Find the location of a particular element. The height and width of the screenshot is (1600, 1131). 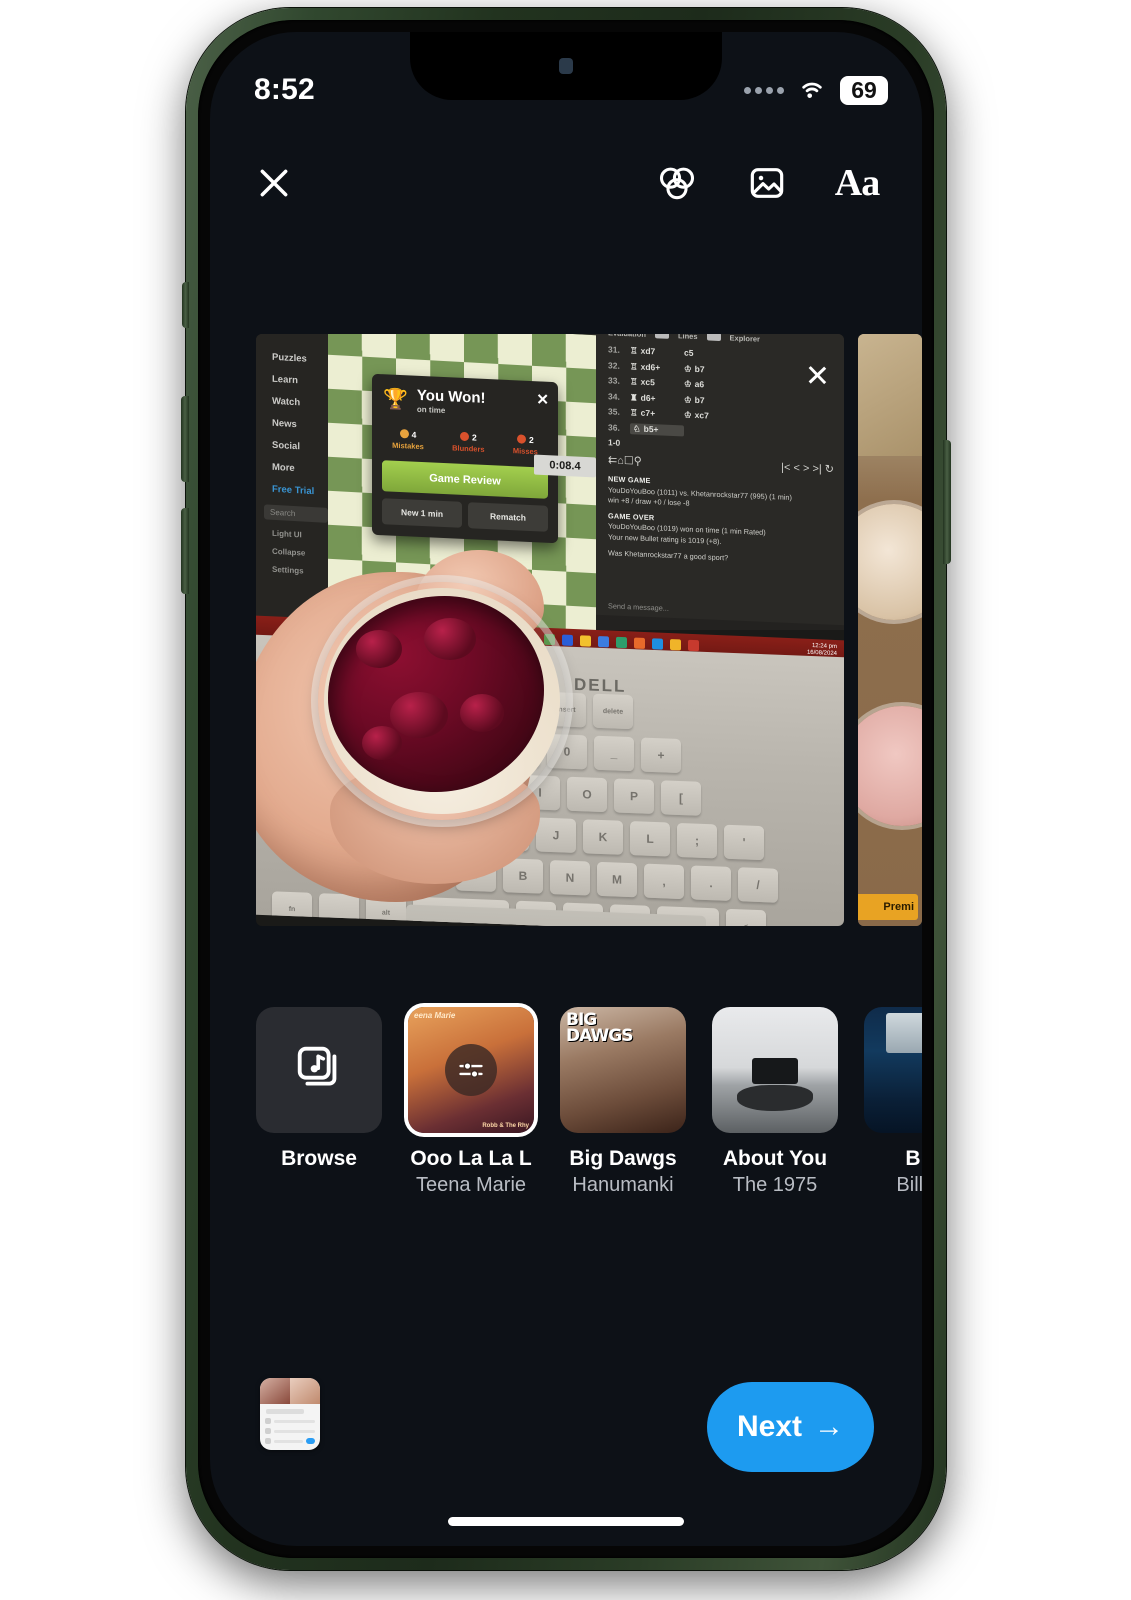

log-sportsmanship: Was Khetanrockstar77 a good sport? is located at coordinates (668, 555).